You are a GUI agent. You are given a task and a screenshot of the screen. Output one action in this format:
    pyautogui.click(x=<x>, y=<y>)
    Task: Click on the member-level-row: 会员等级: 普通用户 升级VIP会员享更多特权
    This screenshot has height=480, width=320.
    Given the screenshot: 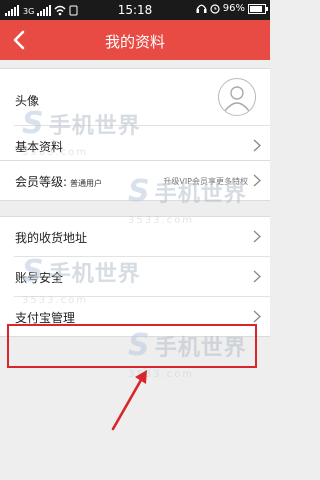 What is the action you would take?
    pyautogui.click(x=135, y=180)
    